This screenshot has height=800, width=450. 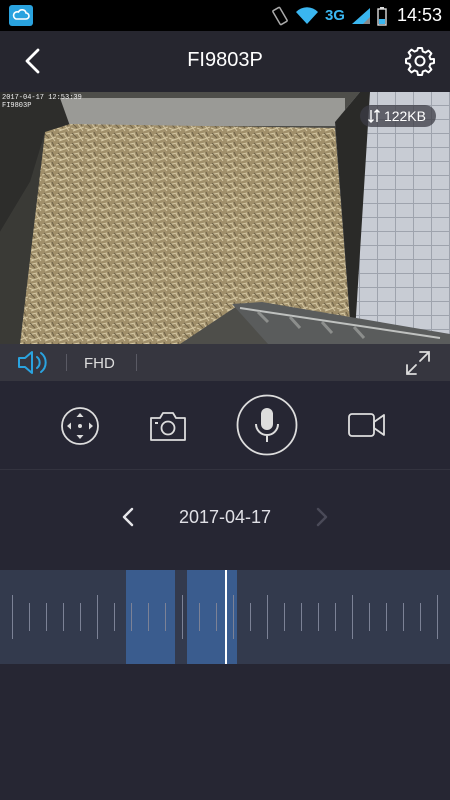 I want to click on next-day-button, so click(x=321, y=517).